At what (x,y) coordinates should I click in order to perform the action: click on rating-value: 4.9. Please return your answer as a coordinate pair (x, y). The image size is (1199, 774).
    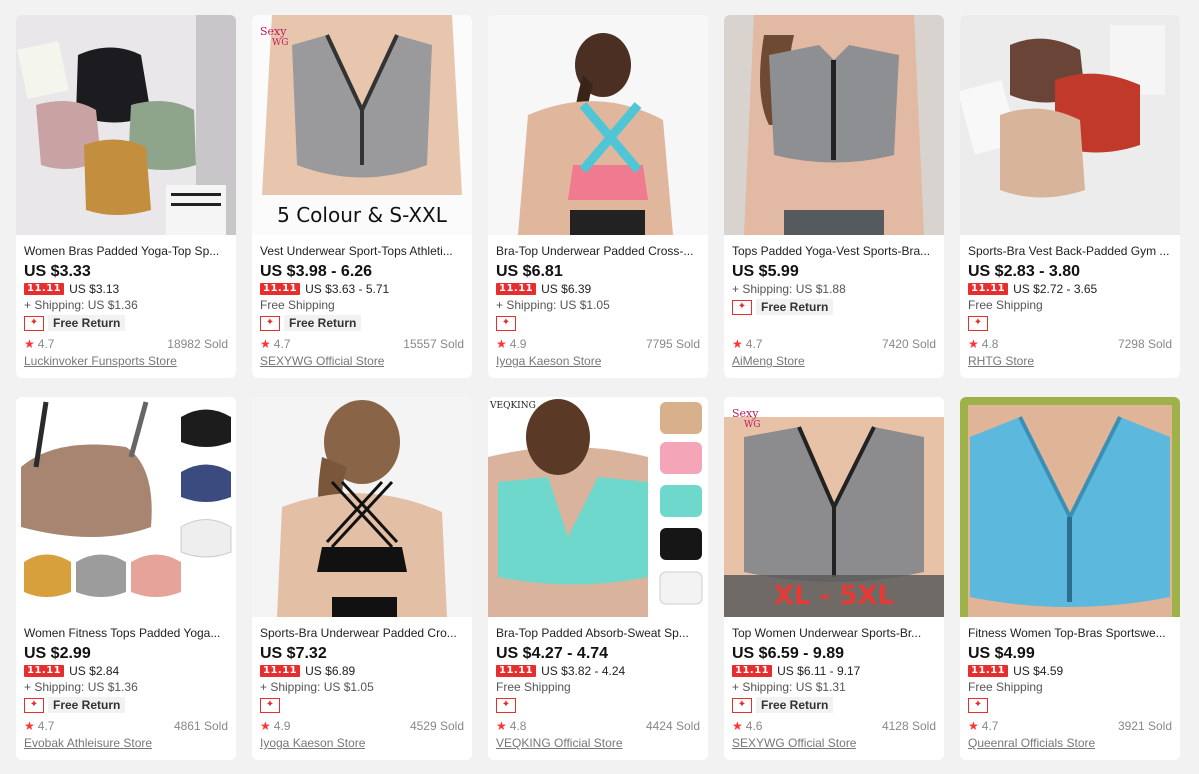
    Looking at the image, I should click on (518, 344).